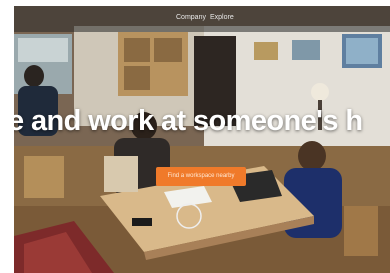 The image size is (390, 273). I want to click on top-navigation-bar: Company Explore, so click(202, 19).